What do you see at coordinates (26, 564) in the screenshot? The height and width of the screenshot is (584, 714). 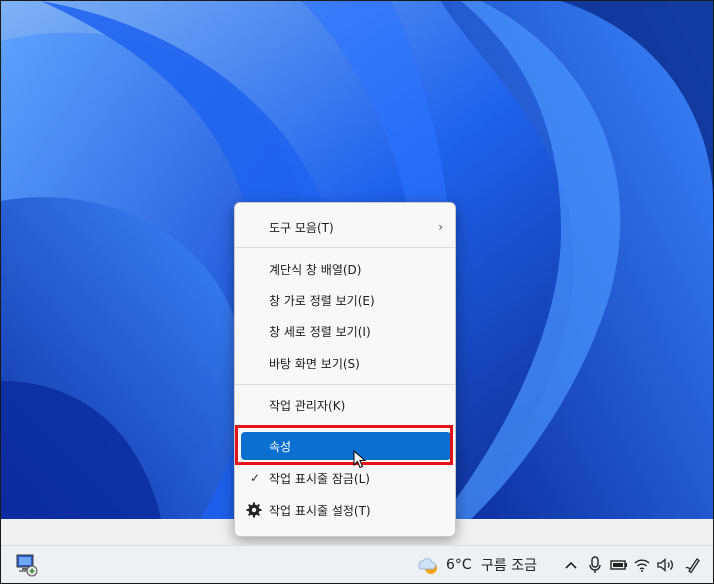 I see `network-computer-icon` at bounding box center [26, 564].